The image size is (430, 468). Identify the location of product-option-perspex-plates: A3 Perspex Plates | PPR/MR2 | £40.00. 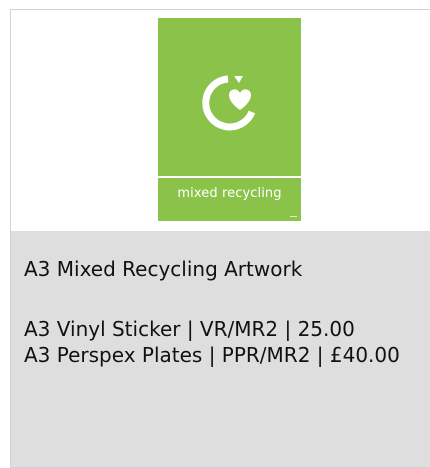
(212, 355).